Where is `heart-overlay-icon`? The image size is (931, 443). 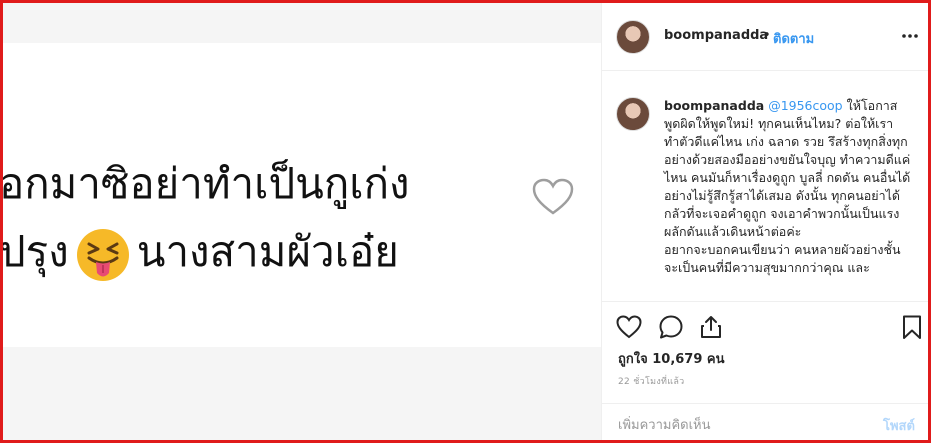 heart-overlay-icon is located at coordinates (553, 196).